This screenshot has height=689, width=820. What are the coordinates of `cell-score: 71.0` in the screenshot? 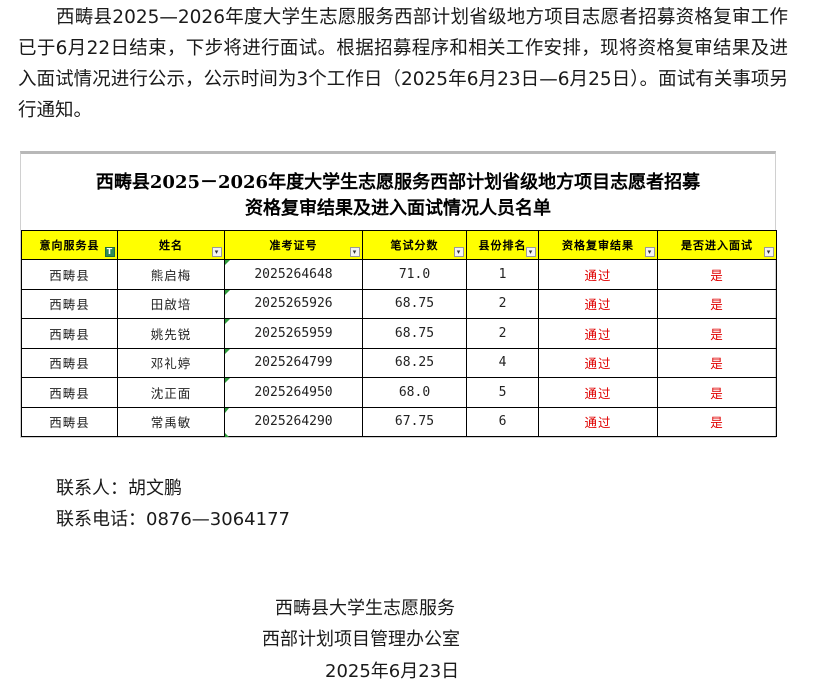 It's located at (414, 274).